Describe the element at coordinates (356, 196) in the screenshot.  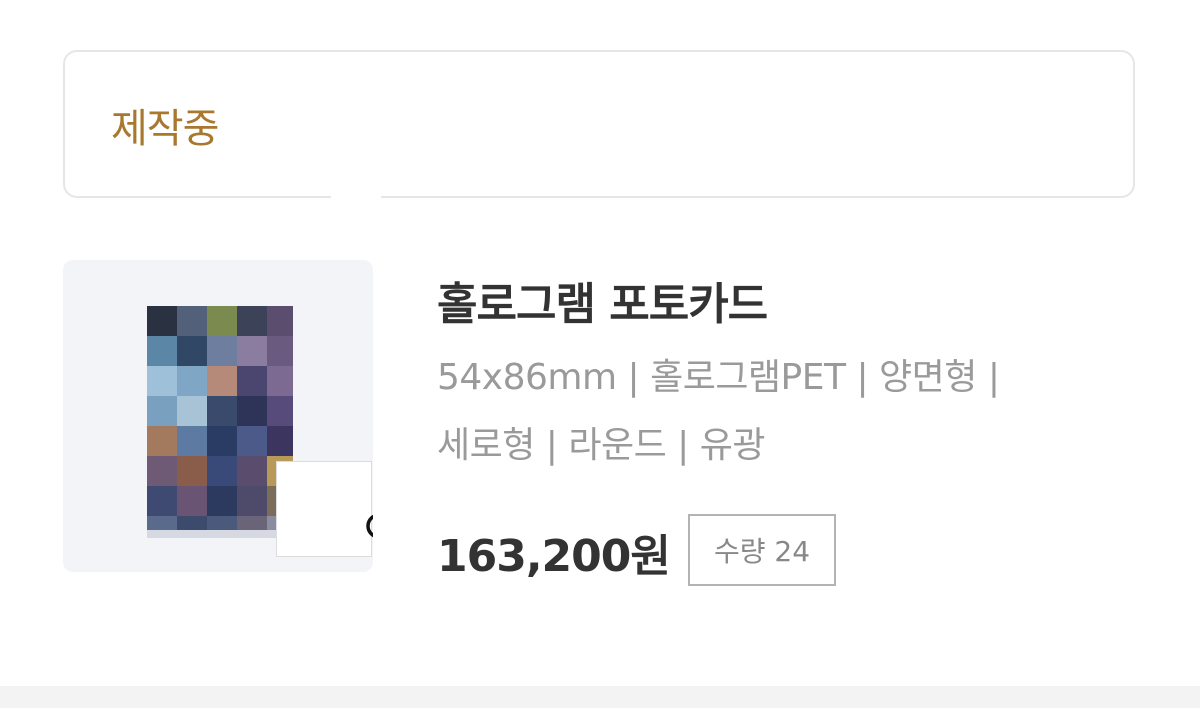
I see `card-notch` at that location.